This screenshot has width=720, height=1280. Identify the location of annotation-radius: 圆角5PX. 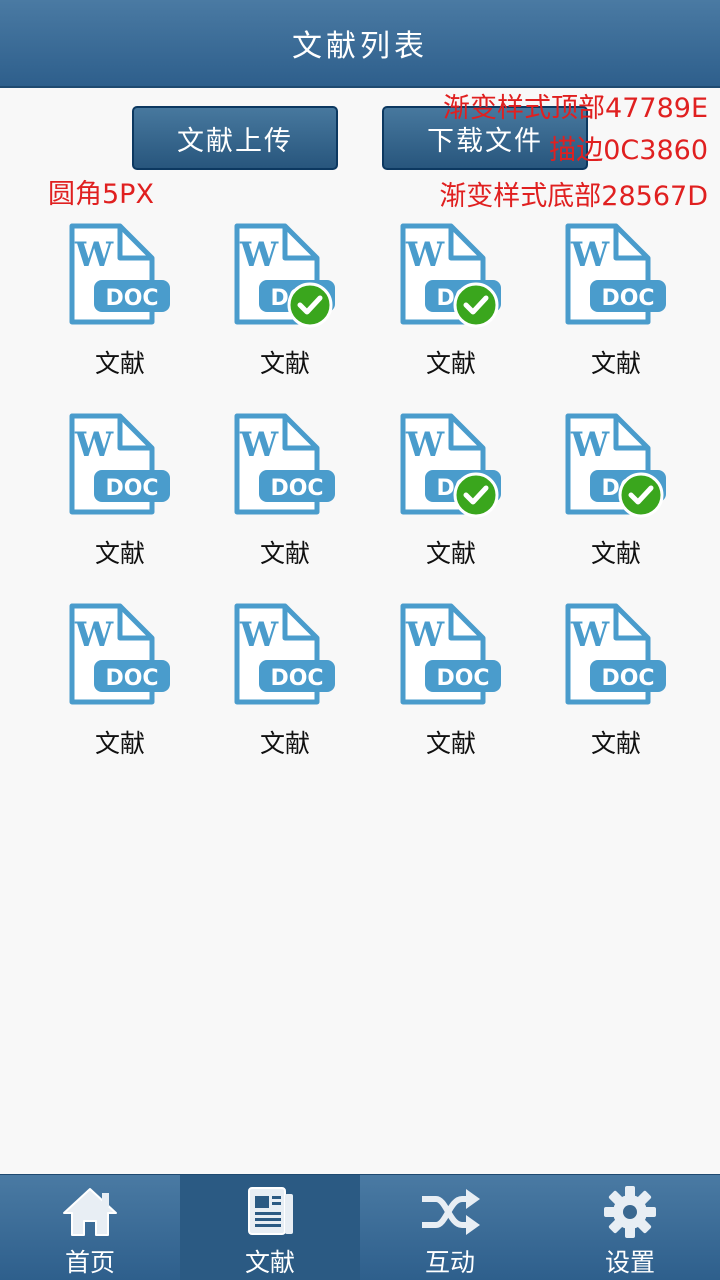
(101, 194).